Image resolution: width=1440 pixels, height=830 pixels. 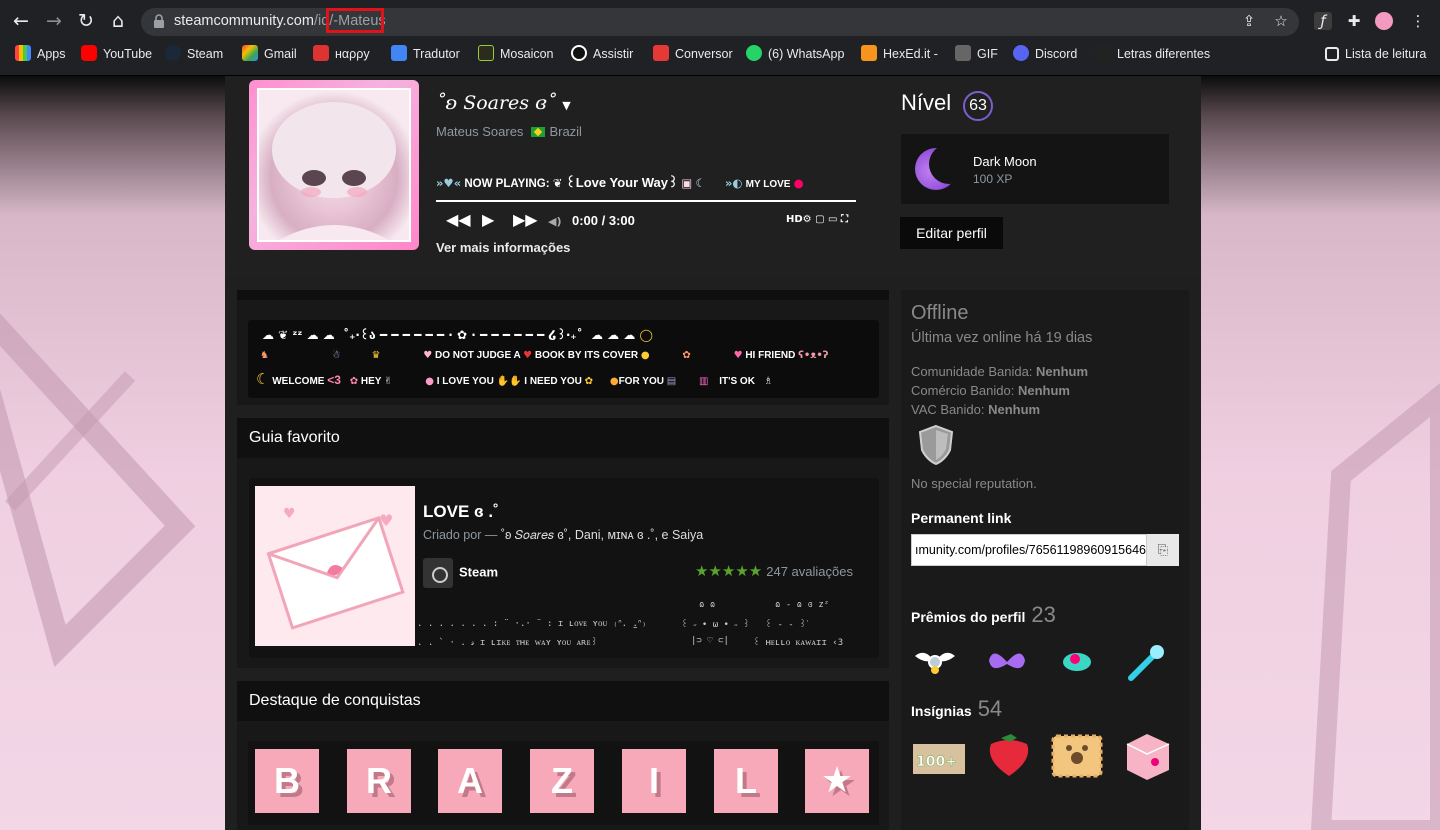 What do you see at coordinates (1029, 550) in the screenshot?
I see `permanent-link-input: ımunity.com/profiles/76561198960915646` at bounding box center [1029, 550].